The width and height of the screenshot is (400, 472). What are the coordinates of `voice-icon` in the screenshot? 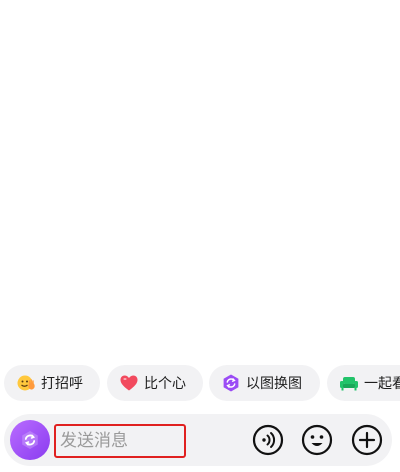 It's located at (268, 440).